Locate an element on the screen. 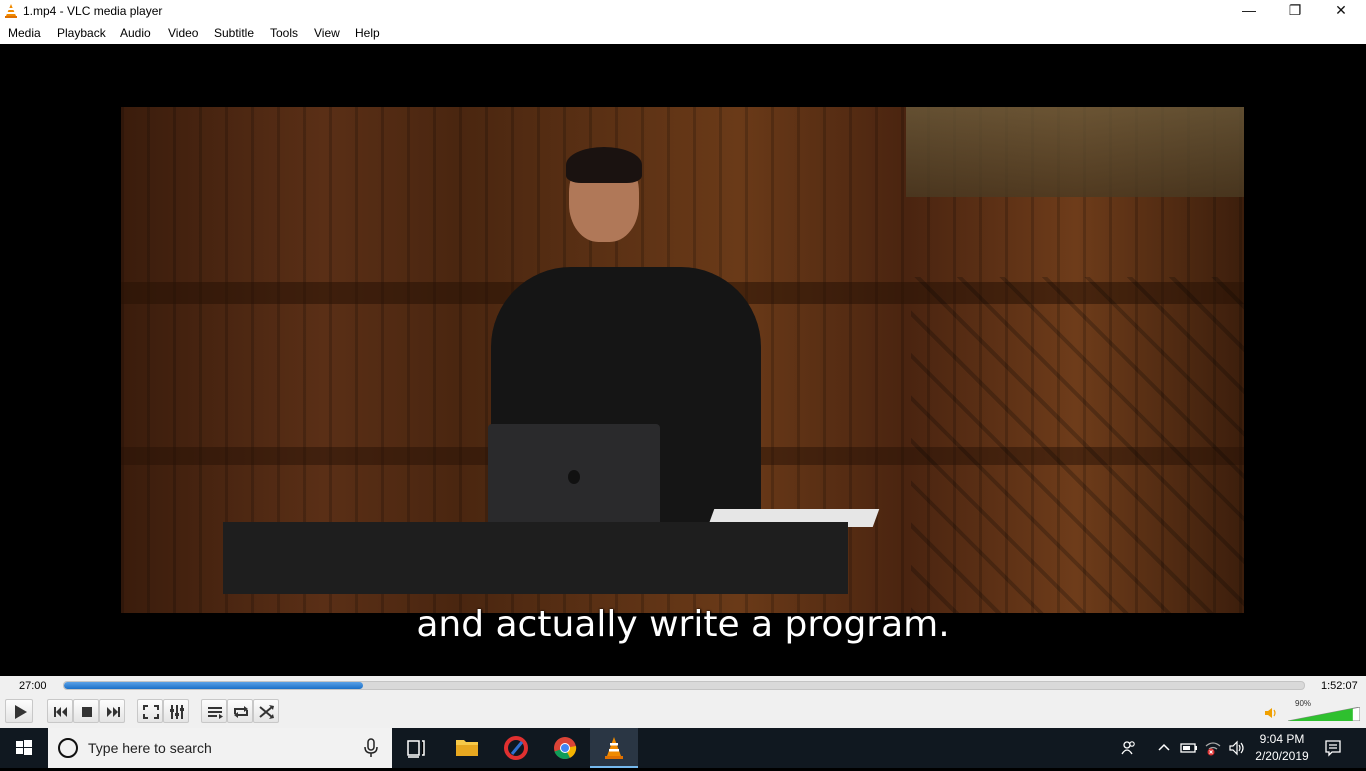 This screenshot has width=1366, height=771. task-view-icon is located at coordinates (416, 748).